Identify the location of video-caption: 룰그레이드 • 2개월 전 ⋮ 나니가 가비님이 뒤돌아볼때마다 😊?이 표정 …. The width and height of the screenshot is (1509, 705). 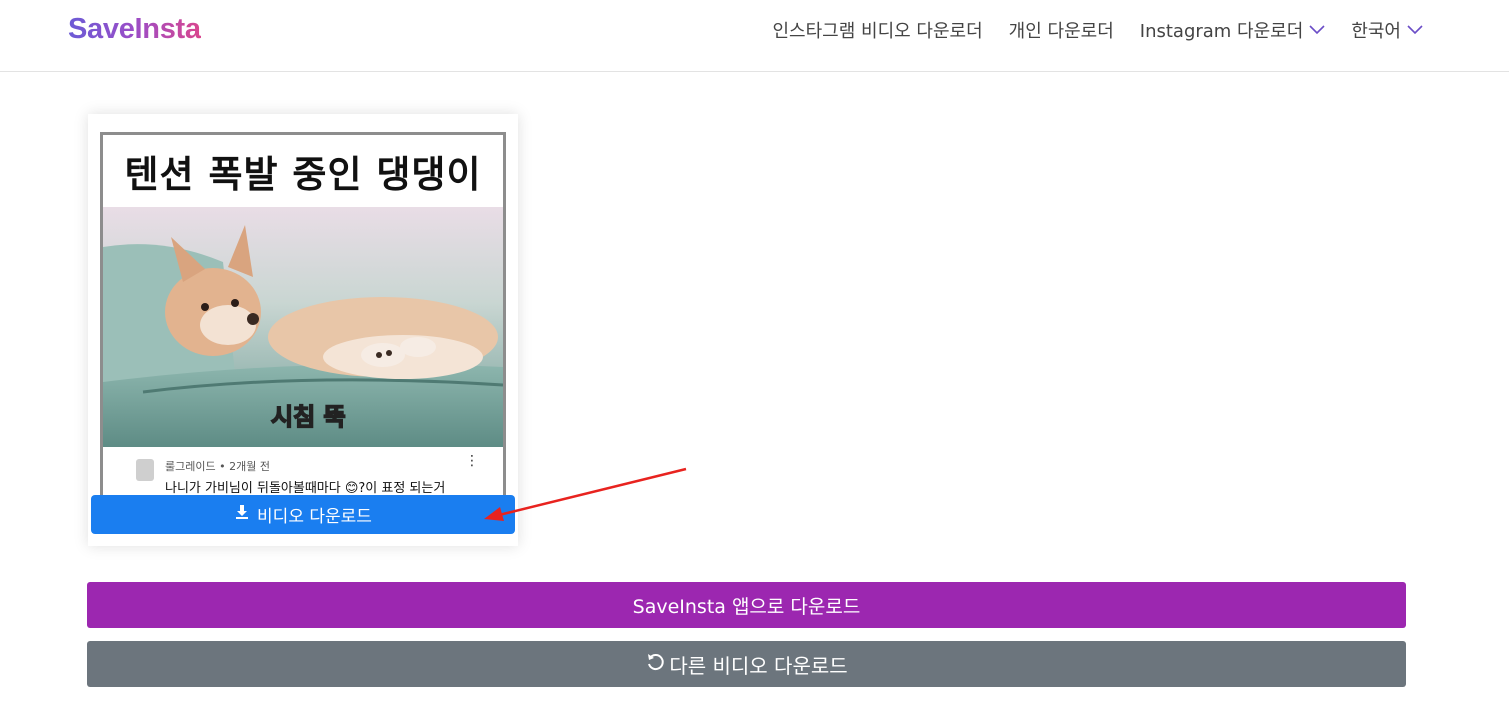
(303, 473).